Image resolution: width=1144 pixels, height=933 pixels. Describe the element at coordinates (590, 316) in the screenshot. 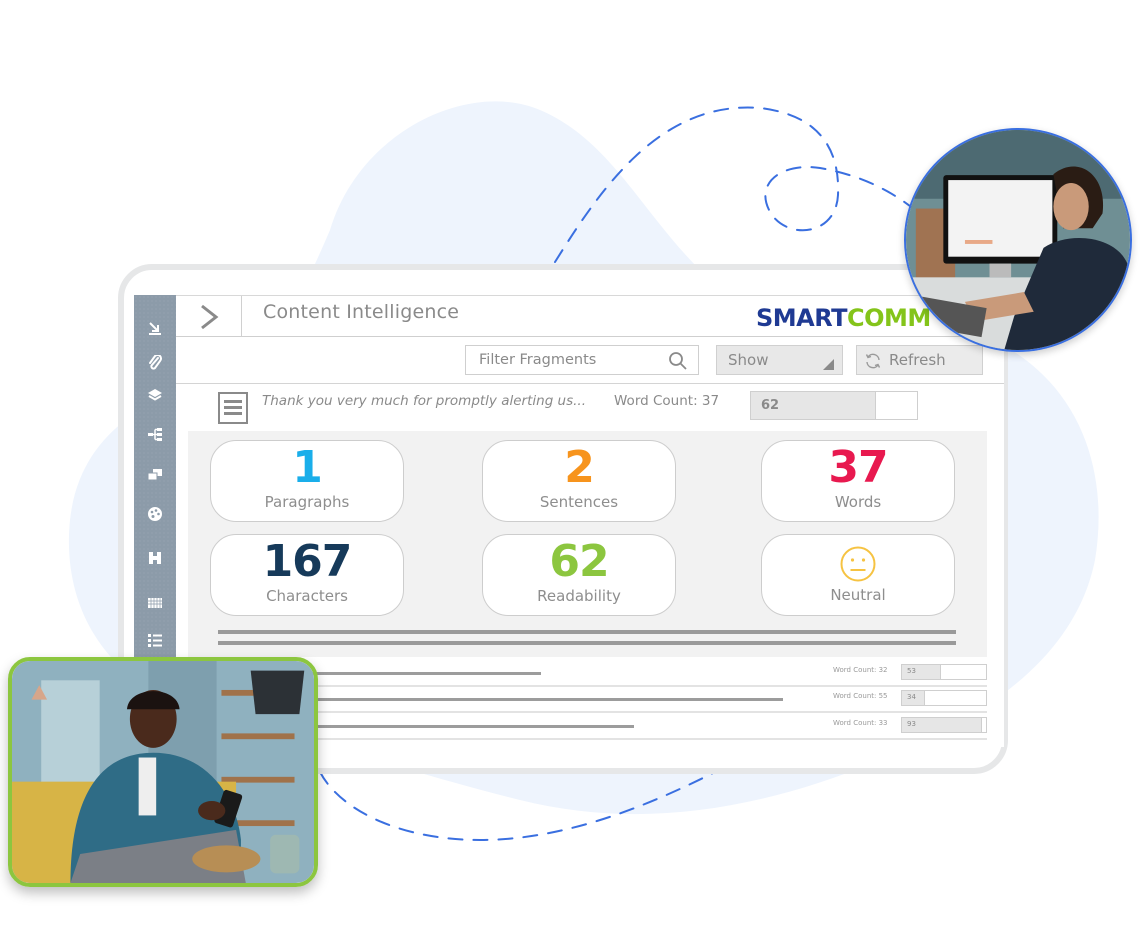

I see `header-bar: Content Intelligence SMARTCOMM™` at that location.